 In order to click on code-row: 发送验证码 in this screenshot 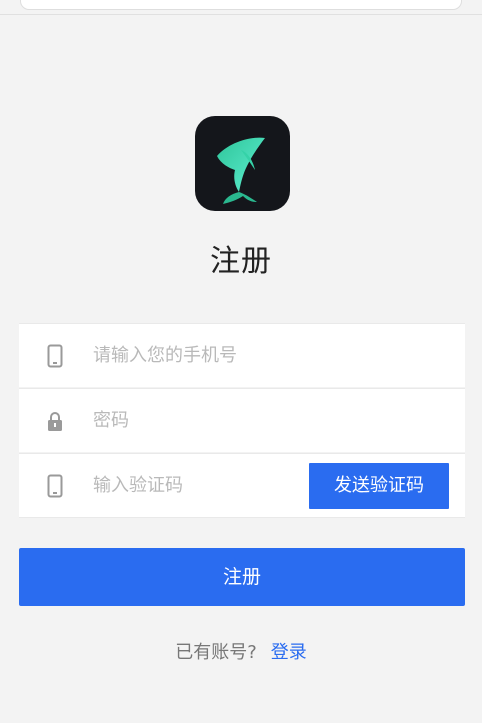, I will do `click(242, 485)`.